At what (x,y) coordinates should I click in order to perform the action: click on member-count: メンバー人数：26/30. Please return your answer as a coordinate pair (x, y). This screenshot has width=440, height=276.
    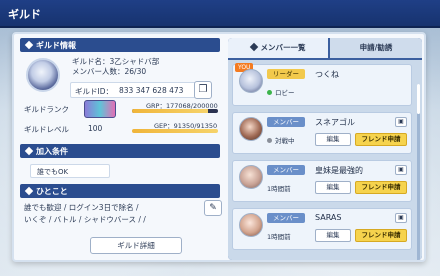
    Looking at the image, I should click on (109, 71).